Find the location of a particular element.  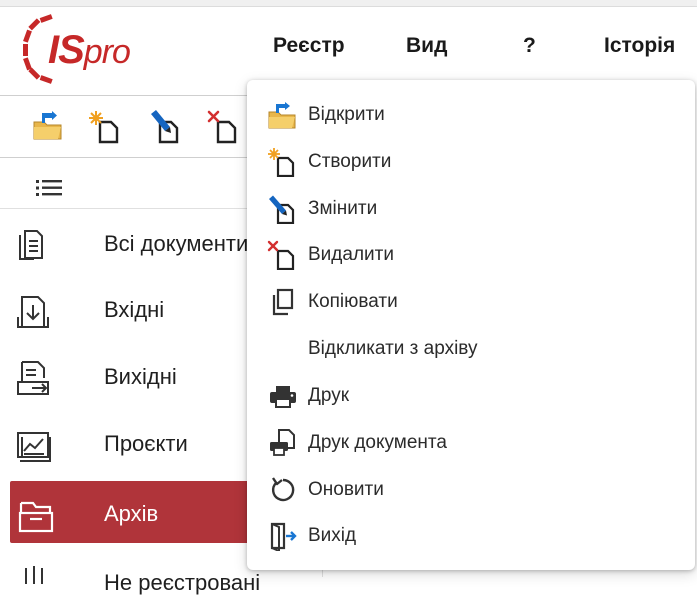

sidebar-item-label: Вхідні is located at coordinates (134, 309).